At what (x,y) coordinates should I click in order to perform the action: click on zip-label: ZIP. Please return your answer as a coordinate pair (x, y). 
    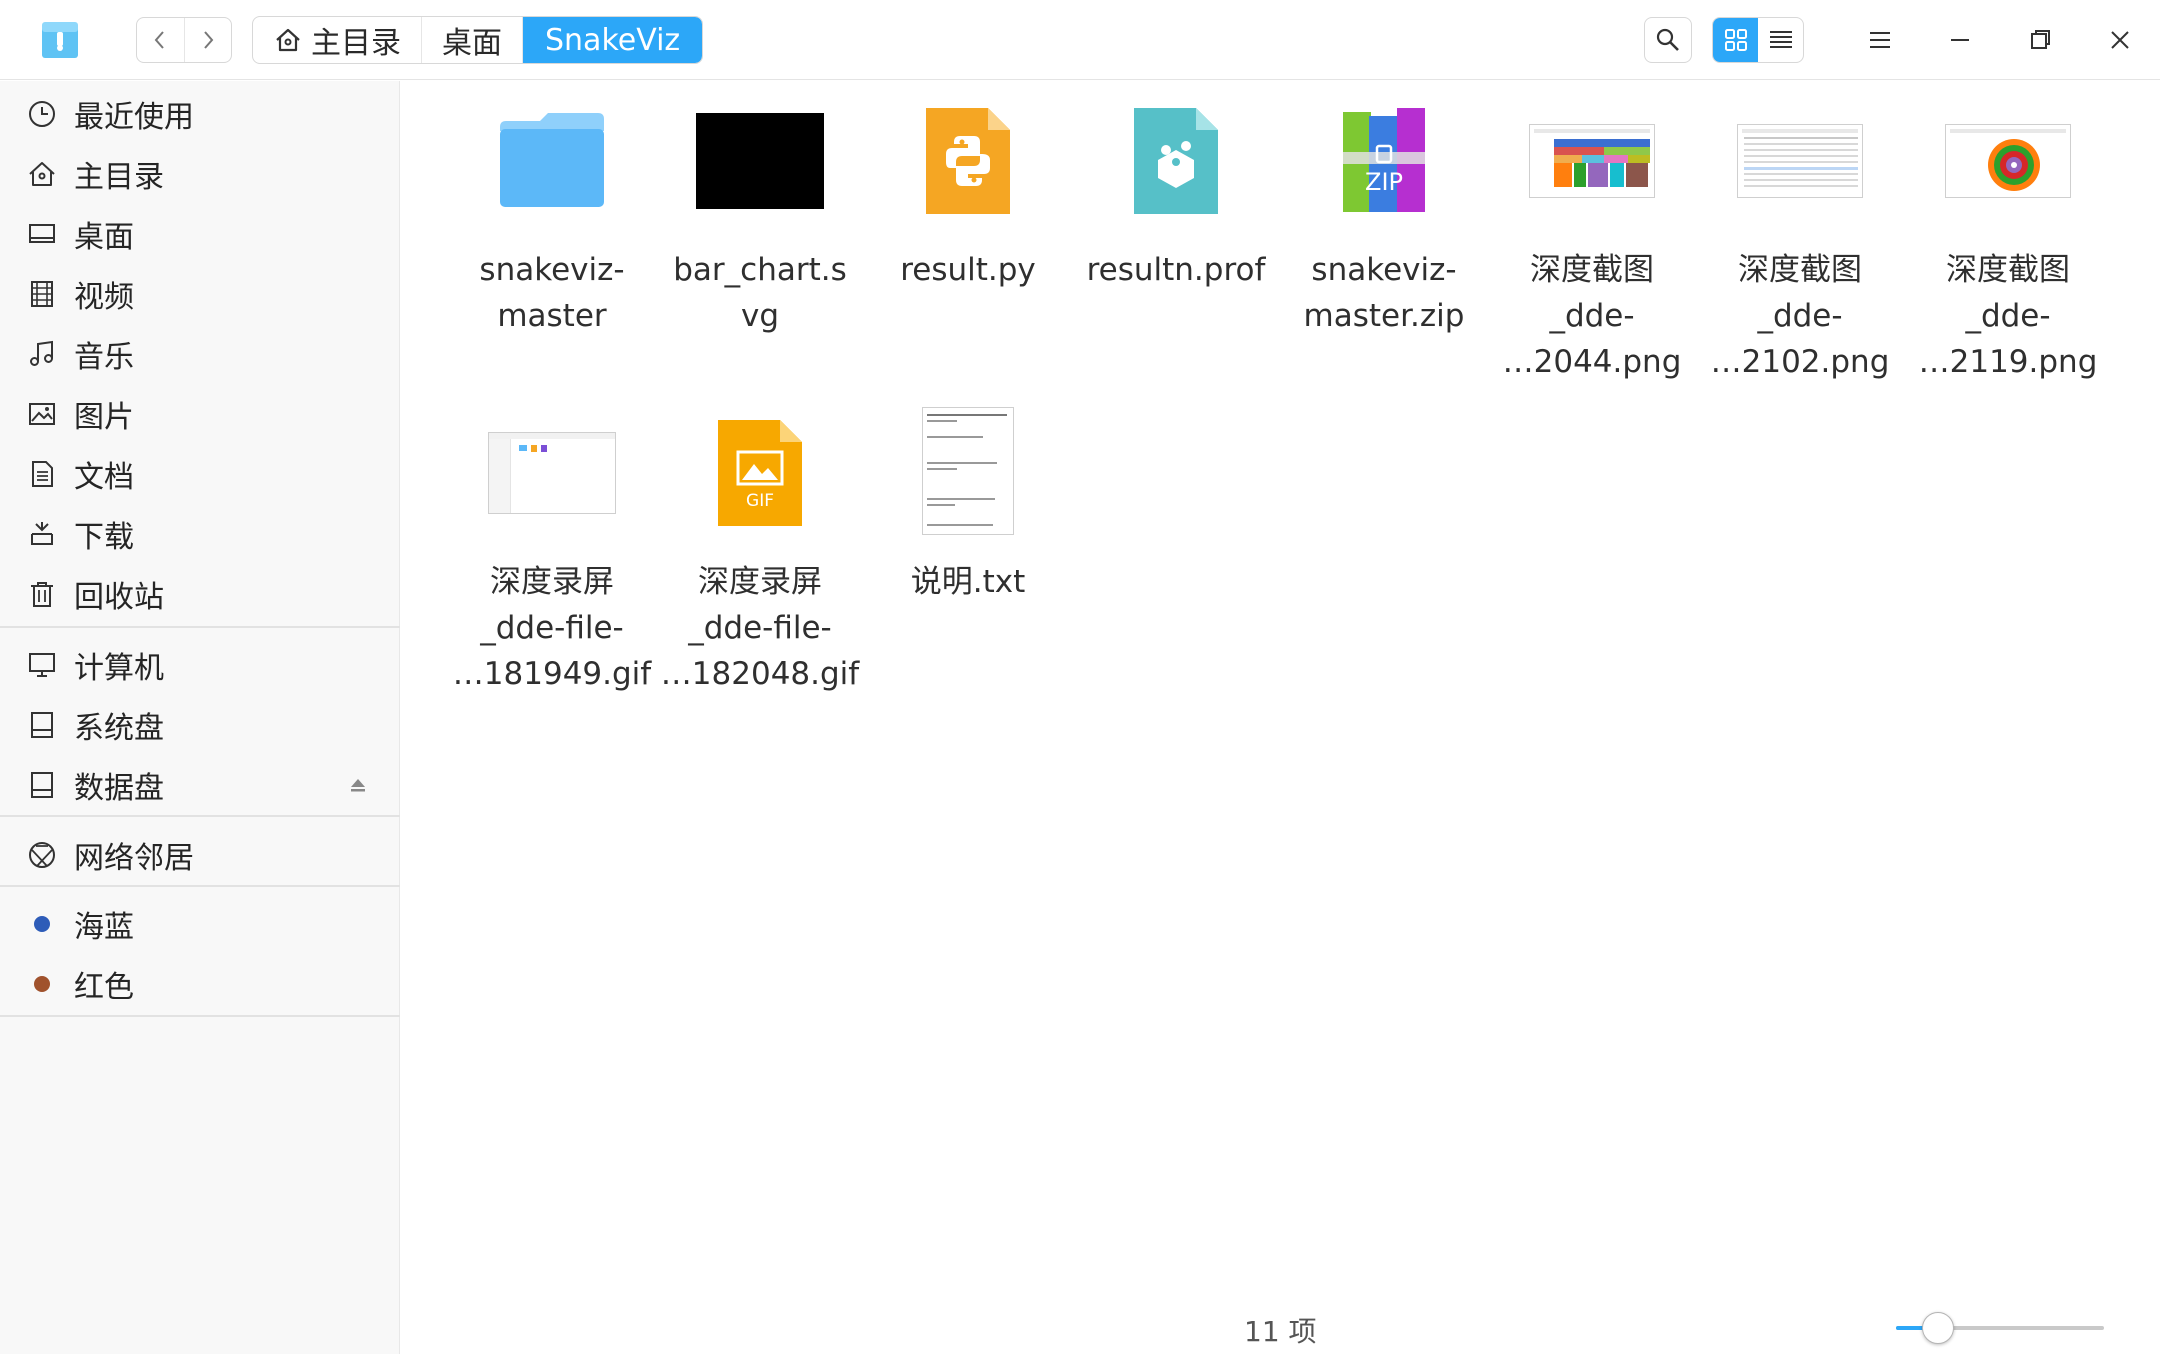
    Looking at the image, I should click on (1384, 182).